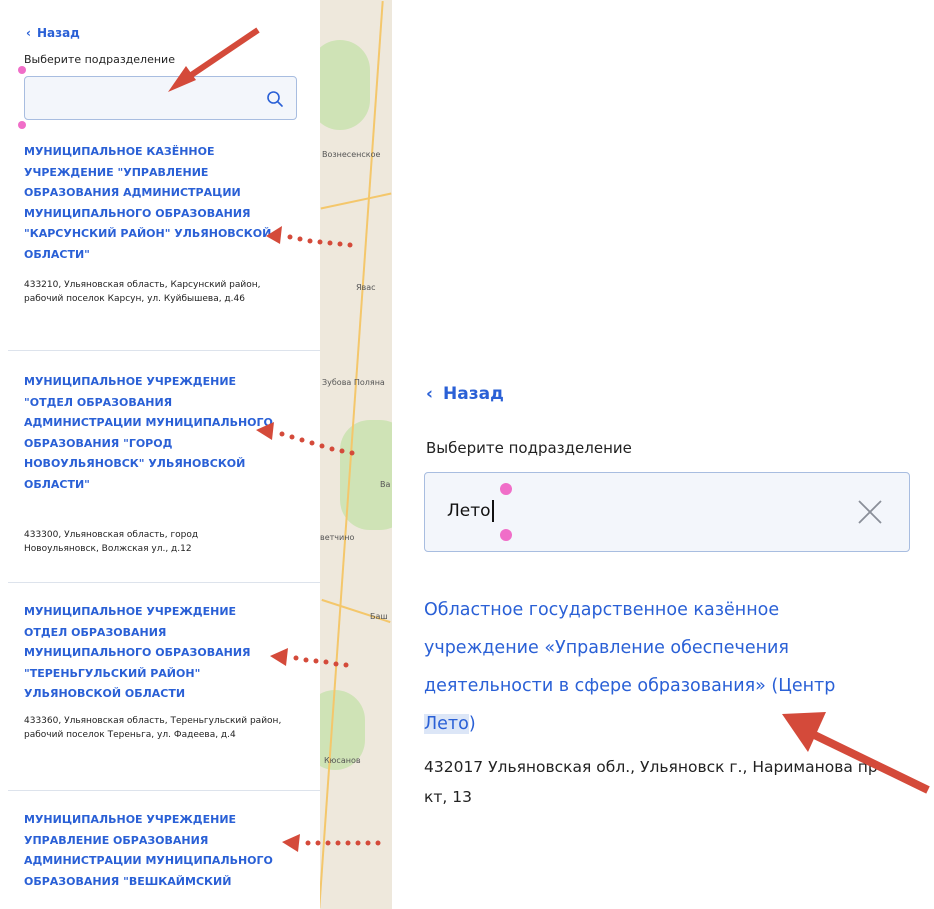 The image size is (934, 909). I want to click on search-input: Лето, so click(470, 511).